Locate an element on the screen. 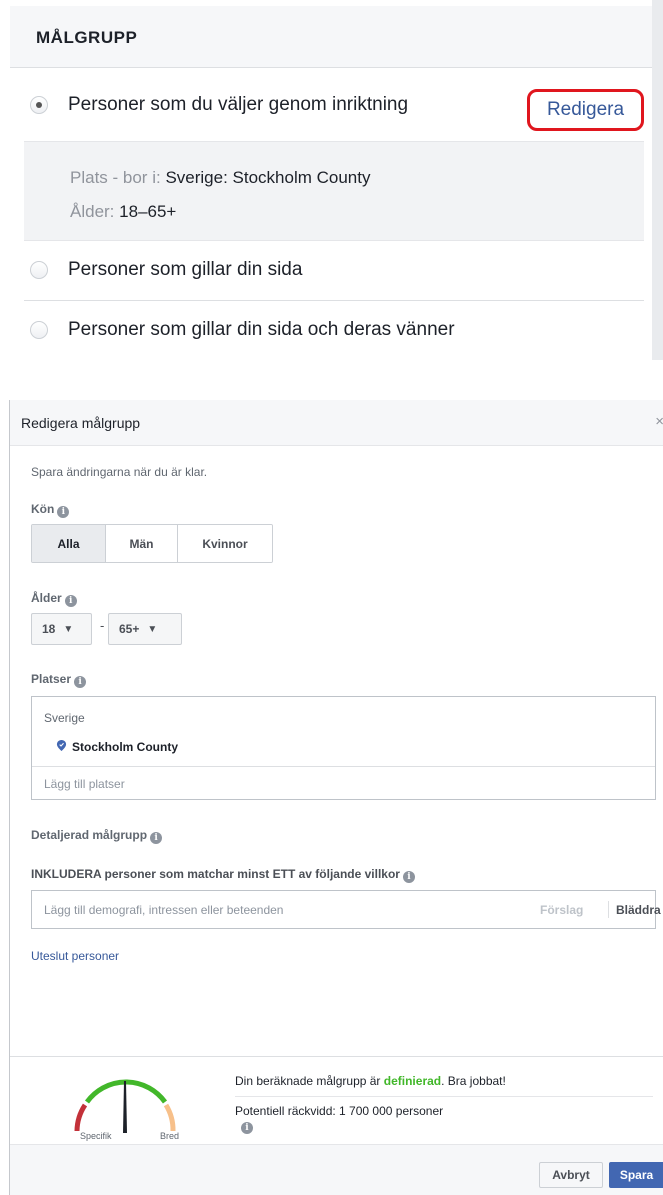  detailed-targeting-label: Detaljerad målgrupp i is located at coordinates (97, 835).